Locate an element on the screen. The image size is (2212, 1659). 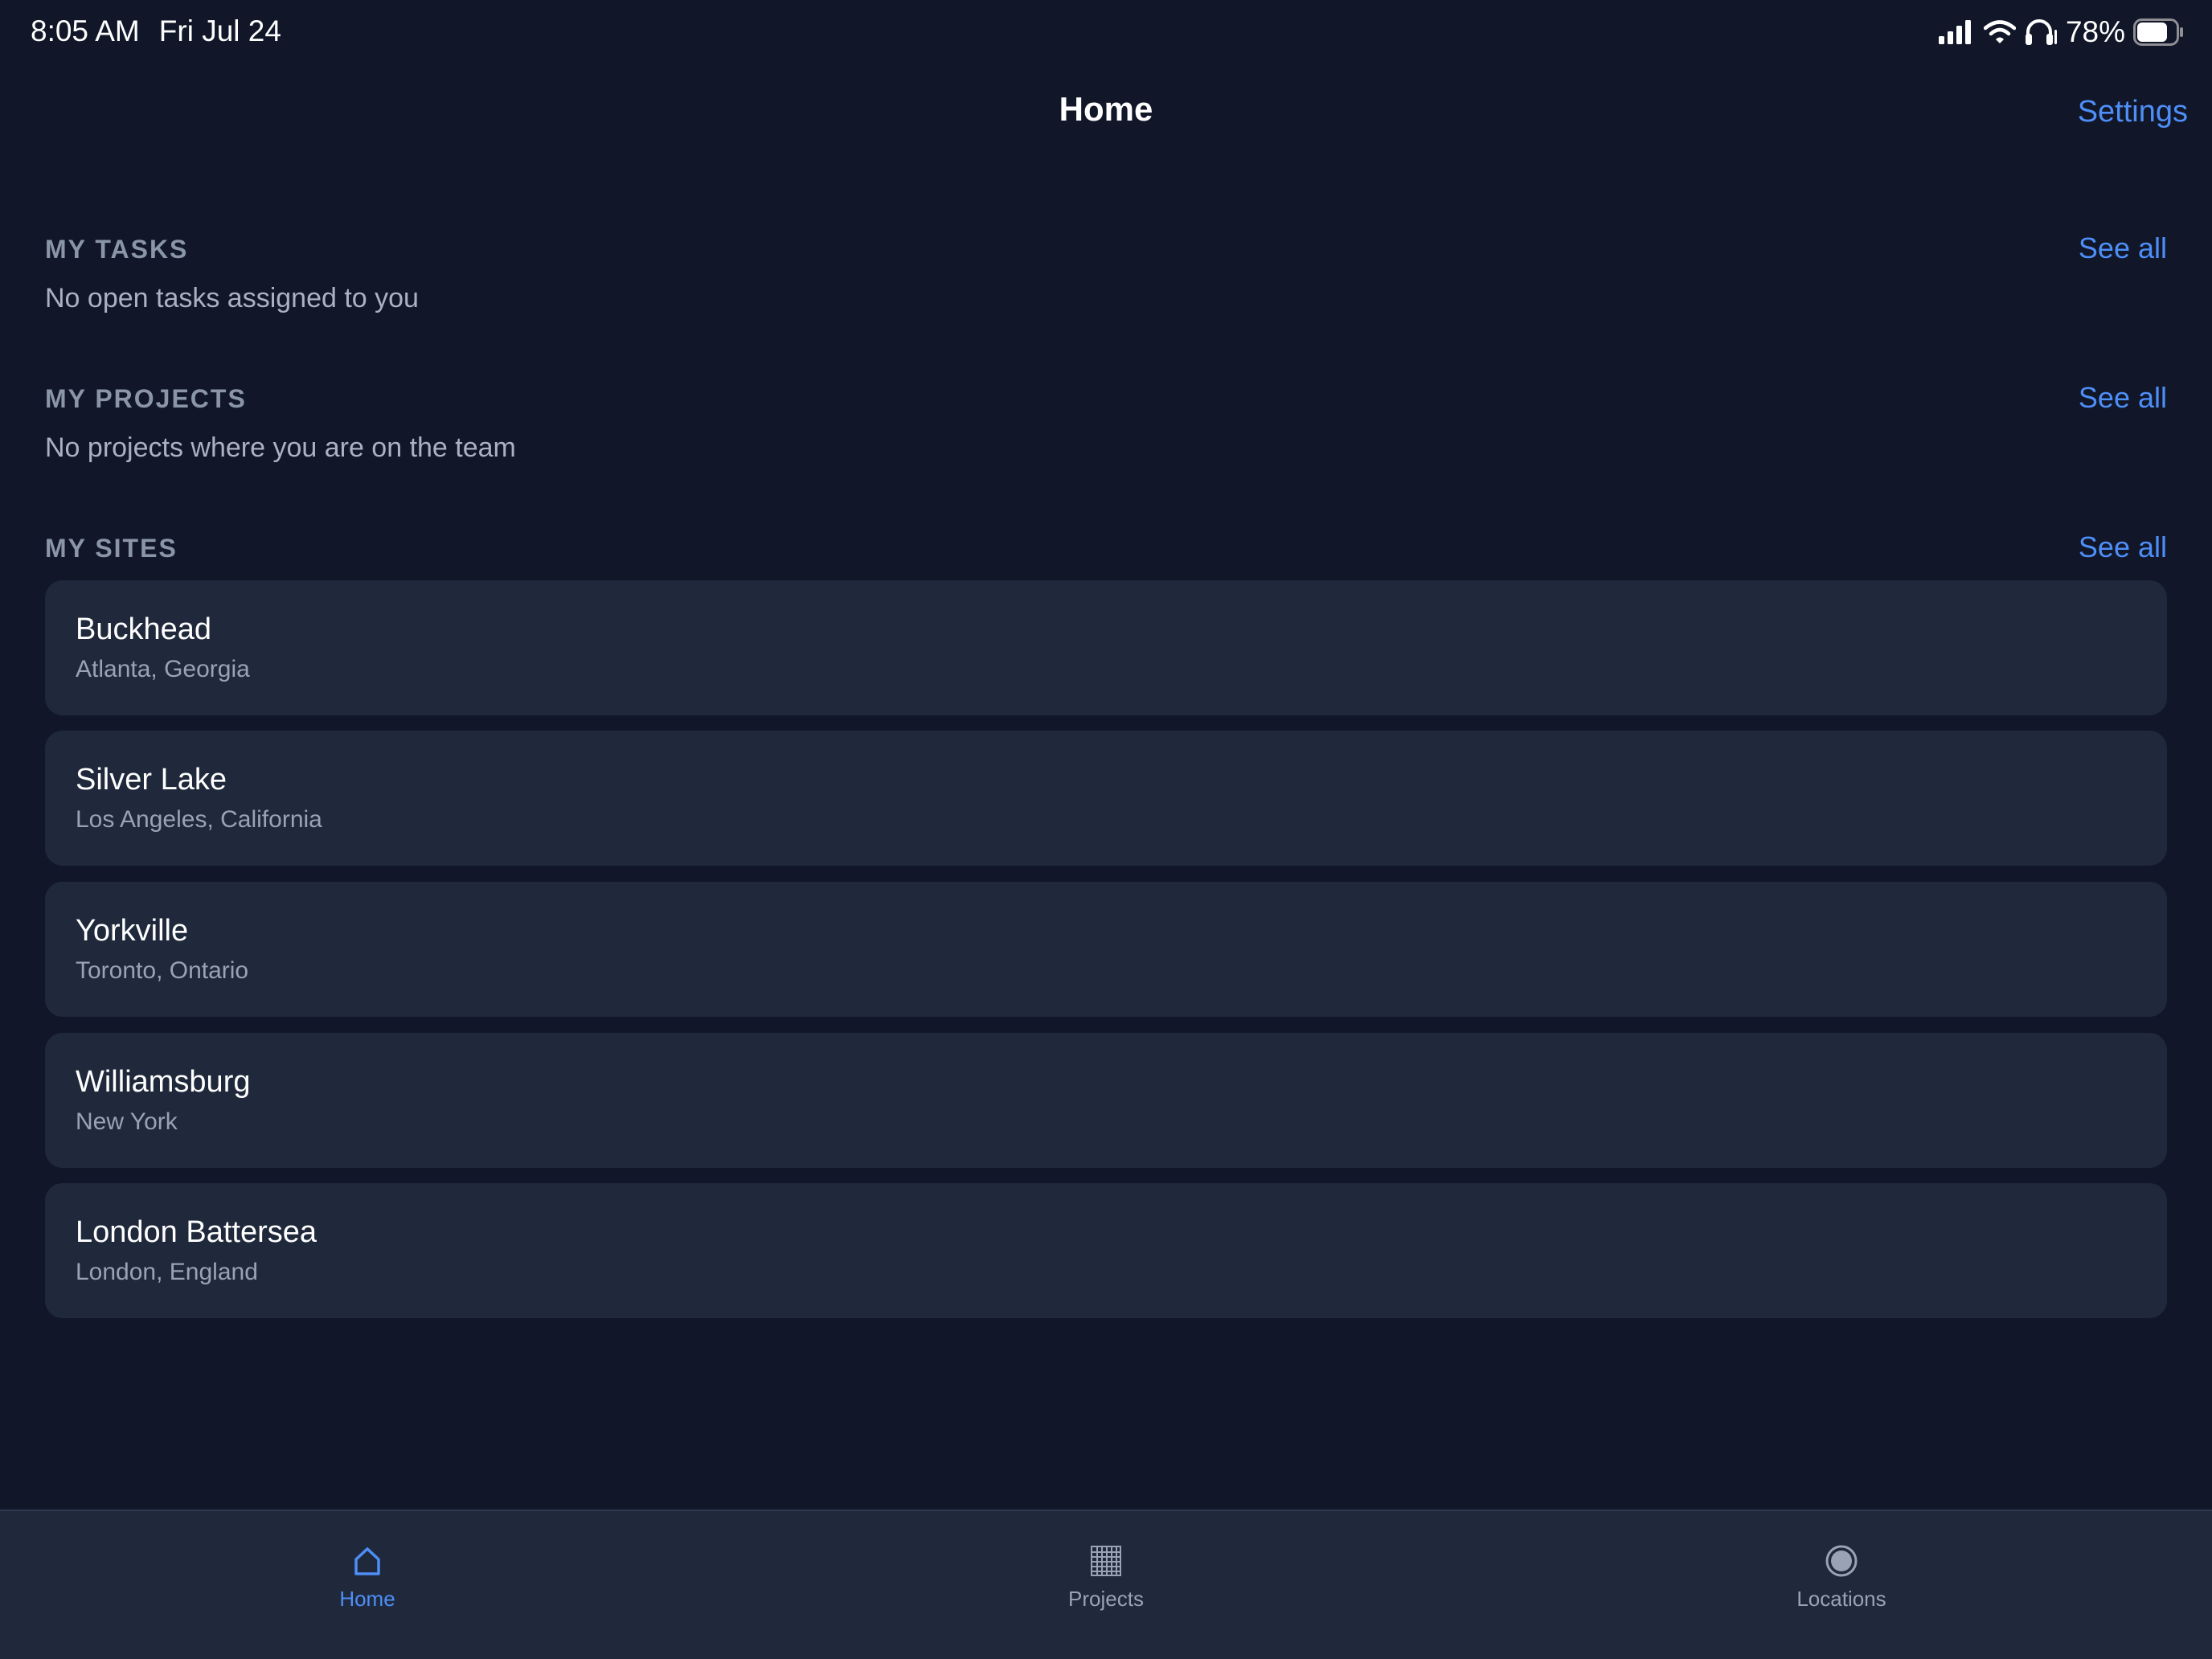
tab-label: Locations is located at coordinates (1841, 1599).